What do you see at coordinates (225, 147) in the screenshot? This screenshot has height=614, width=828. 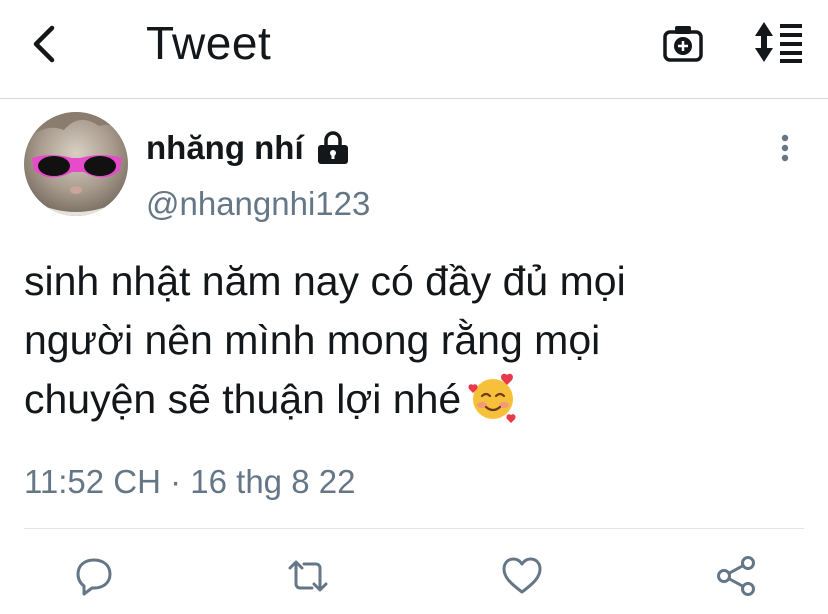 I see `display-name-text: nhăng nhí` at bounding box center [225, 147].